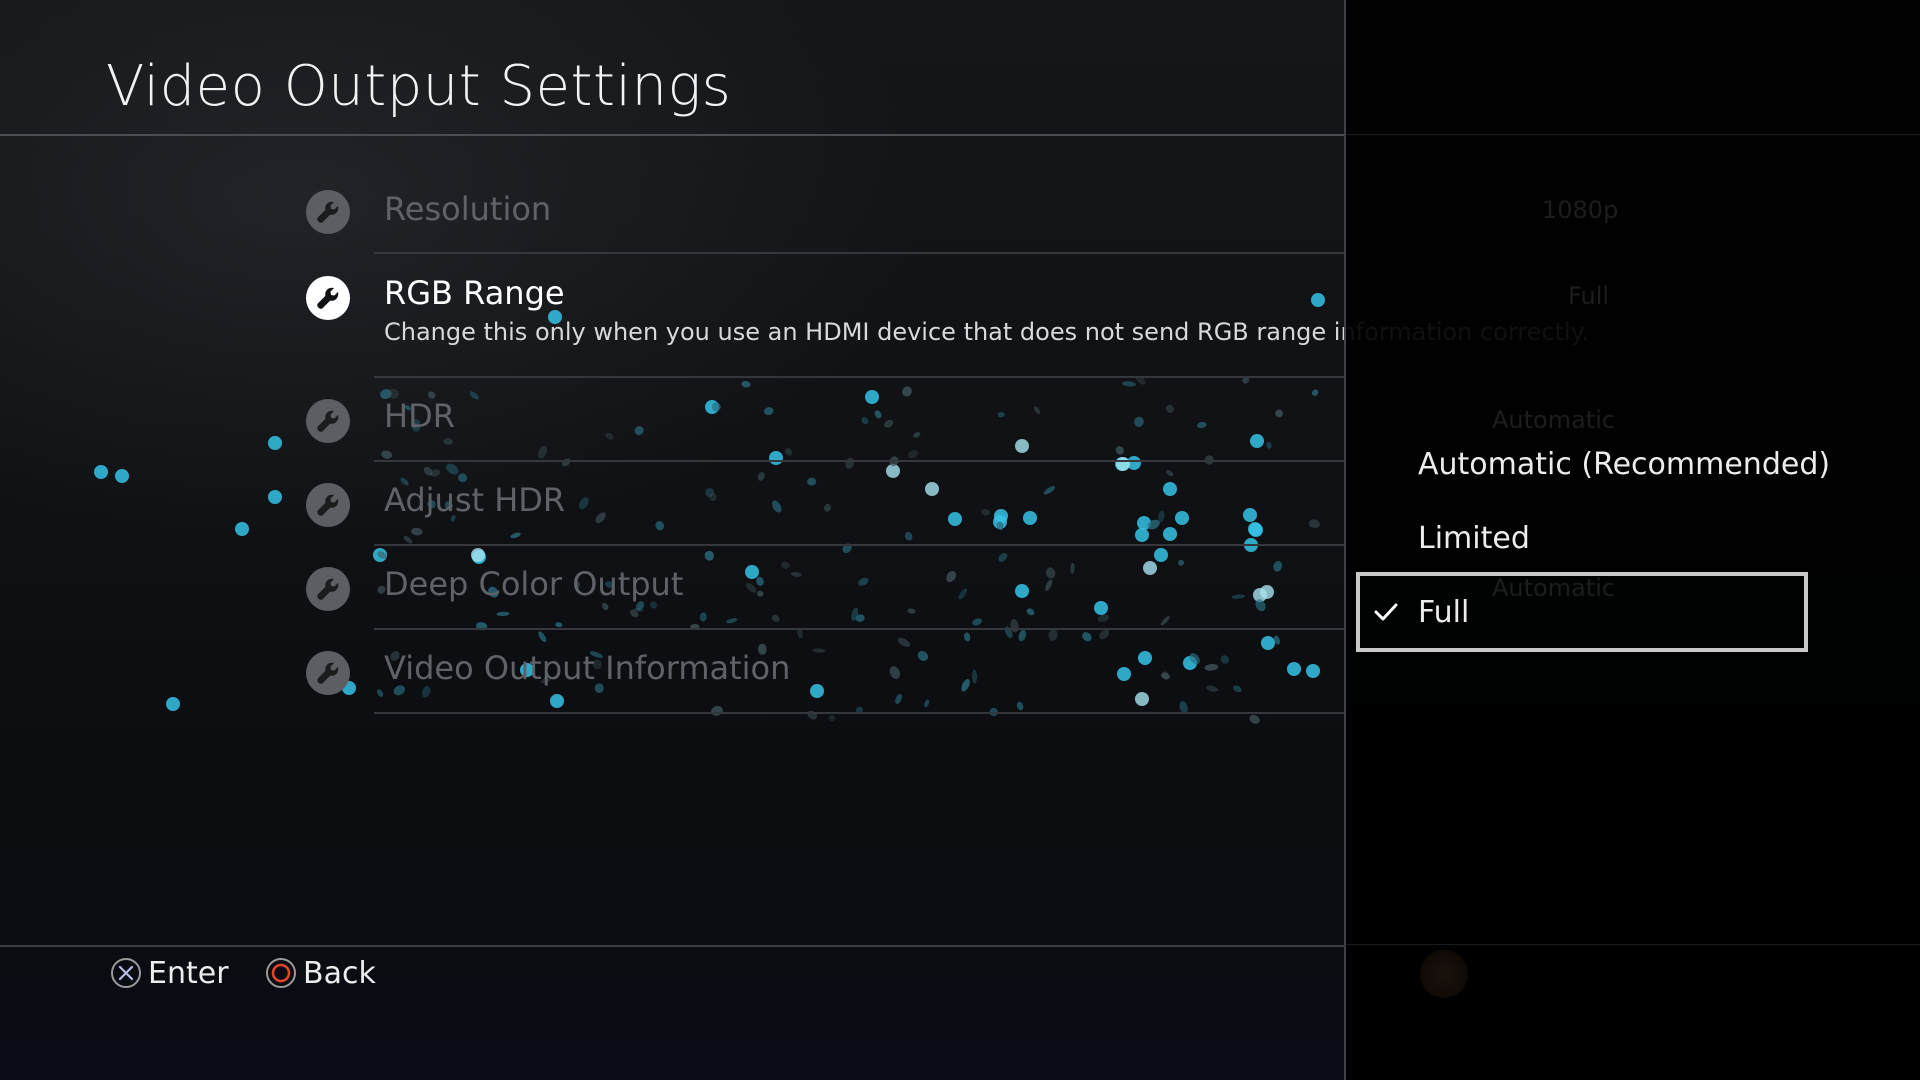 The image size is (1920, 1080). I want to click on menu-item-label: Deep Color Output, so click(534, 584).